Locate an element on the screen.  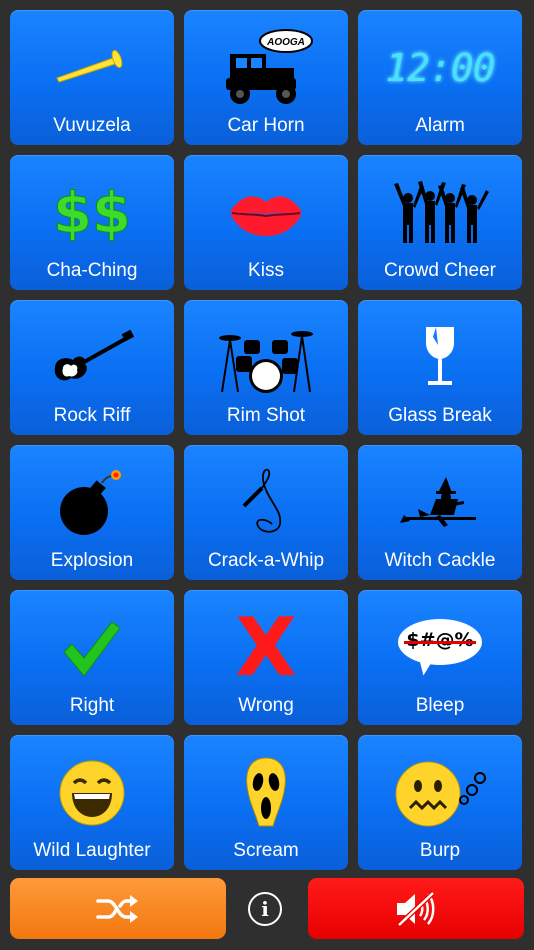
x-symbol: X is located at coordinates (266, 647).